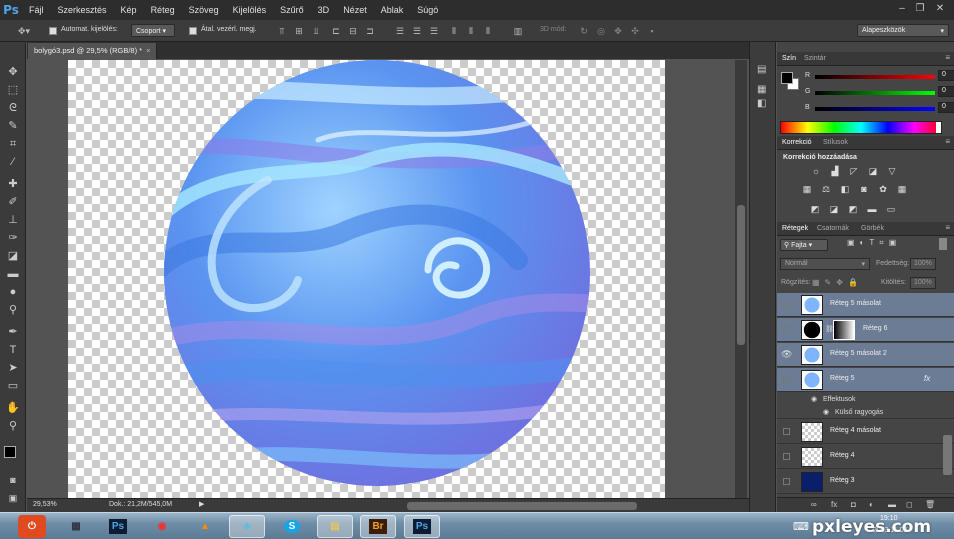  Describe the element at coordinates (891, 209) in the screenshot. I see `selective-color-icon: ▭` at that location.